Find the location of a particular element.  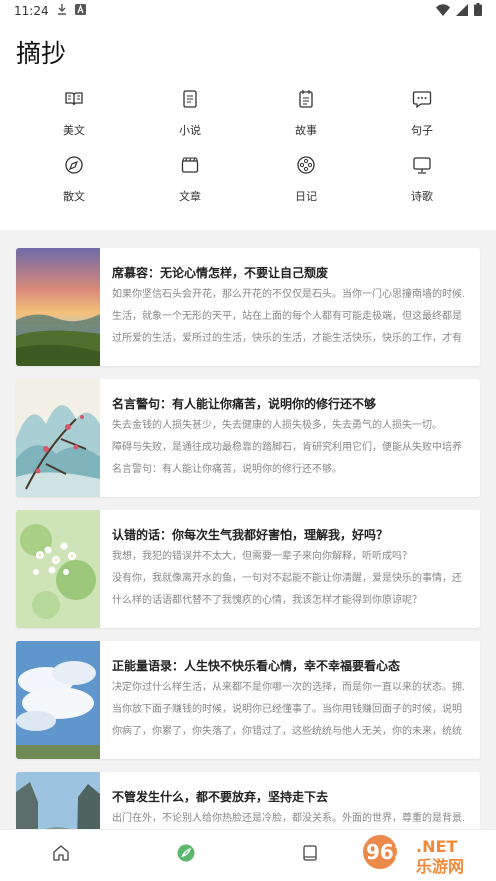

category-meiwen: 美文 is located at coordinates (74, 118).